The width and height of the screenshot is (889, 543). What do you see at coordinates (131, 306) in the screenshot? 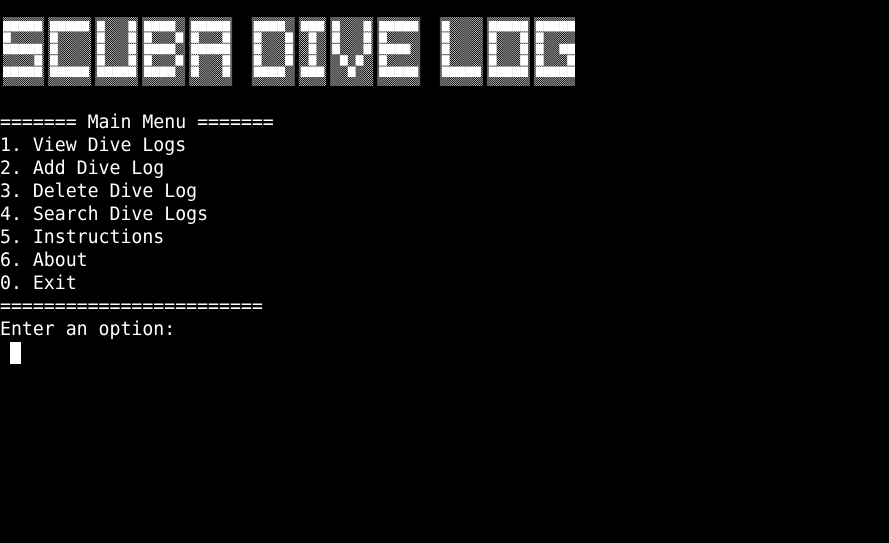
I see `menu-footer: ========================` at bounding box center [131, 306].